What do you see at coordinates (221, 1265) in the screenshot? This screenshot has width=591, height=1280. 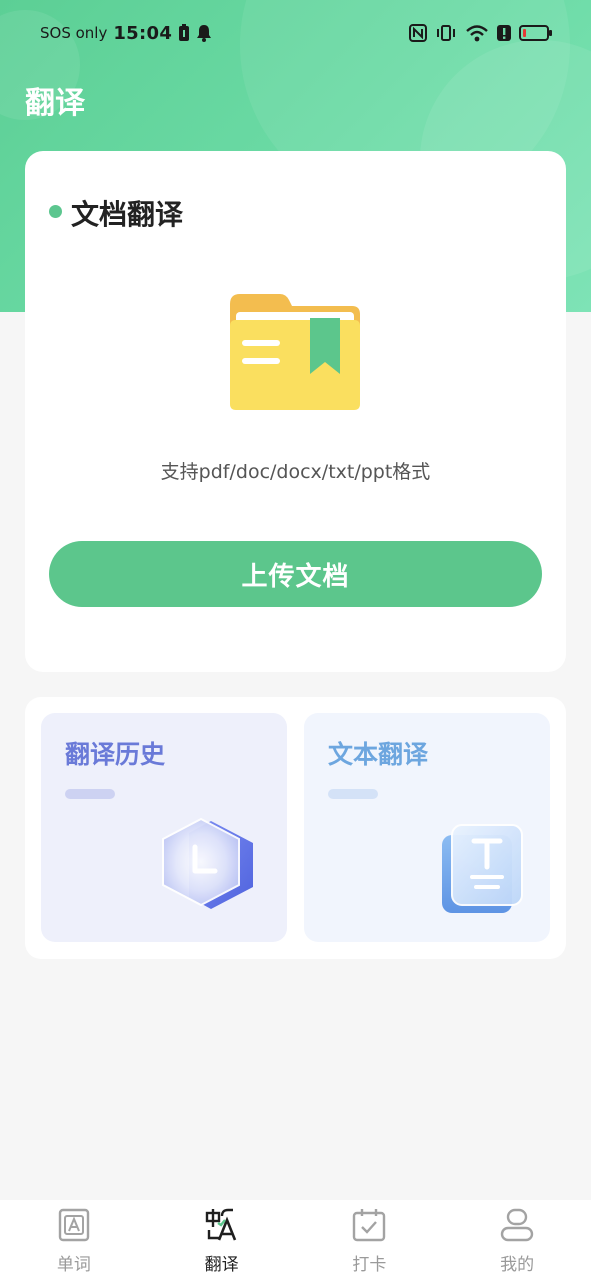 I see `tab-translate-label: 翻译` at bounding box center [221, 1265].